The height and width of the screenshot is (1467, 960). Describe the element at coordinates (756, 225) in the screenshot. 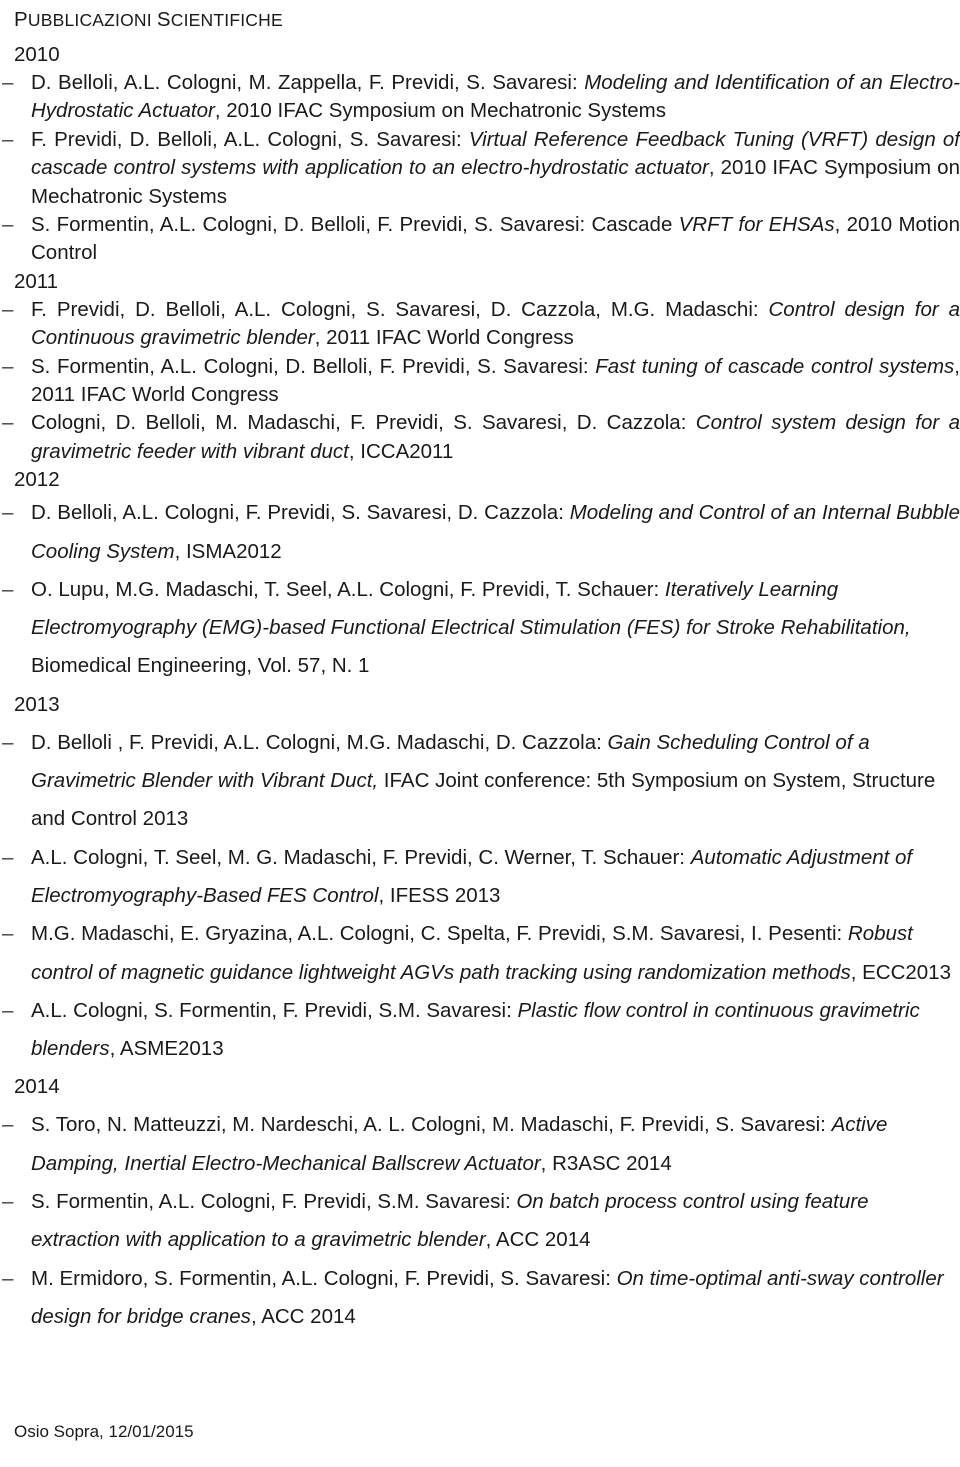

I see `entry-title: VRFT for EHSAs` at that location.